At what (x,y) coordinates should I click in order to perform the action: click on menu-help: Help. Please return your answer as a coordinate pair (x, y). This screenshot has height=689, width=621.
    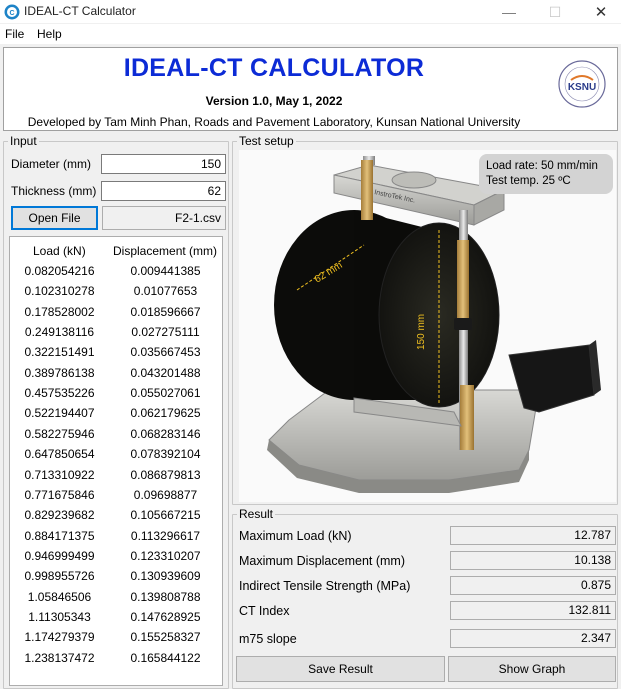
    Looking at the image, I should click on (49, 34).